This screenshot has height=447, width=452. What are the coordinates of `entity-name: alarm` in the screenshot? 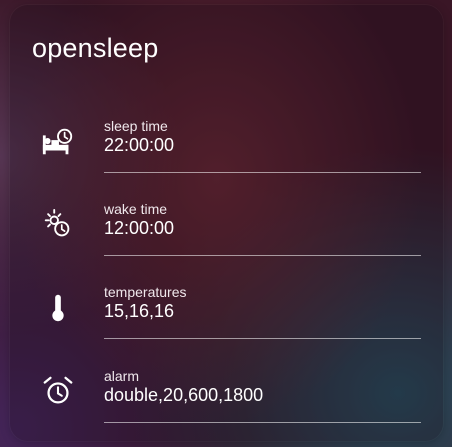 It's located at (122, 376).